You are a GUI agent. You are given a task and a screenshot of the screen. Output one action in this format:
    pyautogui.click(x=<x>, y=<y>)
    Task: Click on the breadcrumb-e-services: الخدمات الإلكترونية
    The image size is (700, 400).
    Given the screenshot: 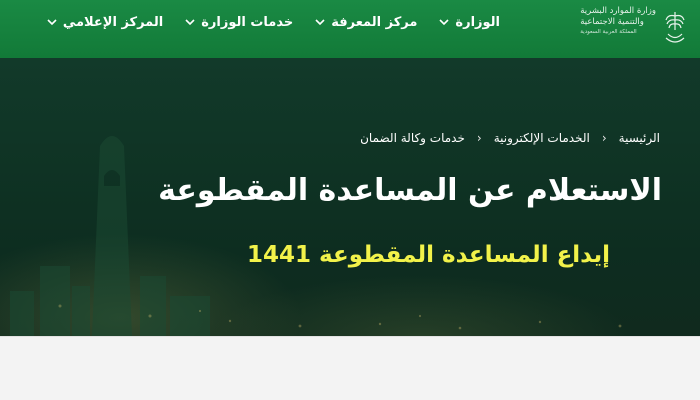 What is the action you would take?
    pyautogui.click(x=542, y=138)
    